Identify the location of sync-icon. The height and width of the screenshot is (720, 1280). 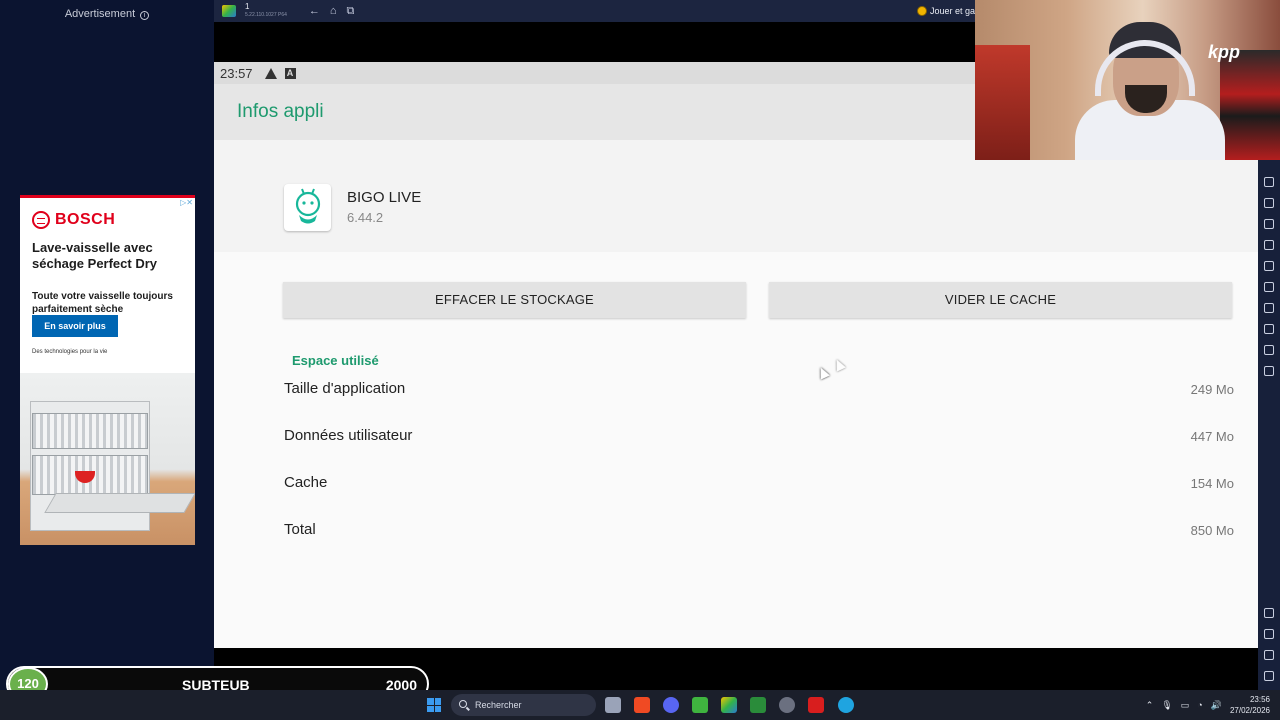
(1269, 371).